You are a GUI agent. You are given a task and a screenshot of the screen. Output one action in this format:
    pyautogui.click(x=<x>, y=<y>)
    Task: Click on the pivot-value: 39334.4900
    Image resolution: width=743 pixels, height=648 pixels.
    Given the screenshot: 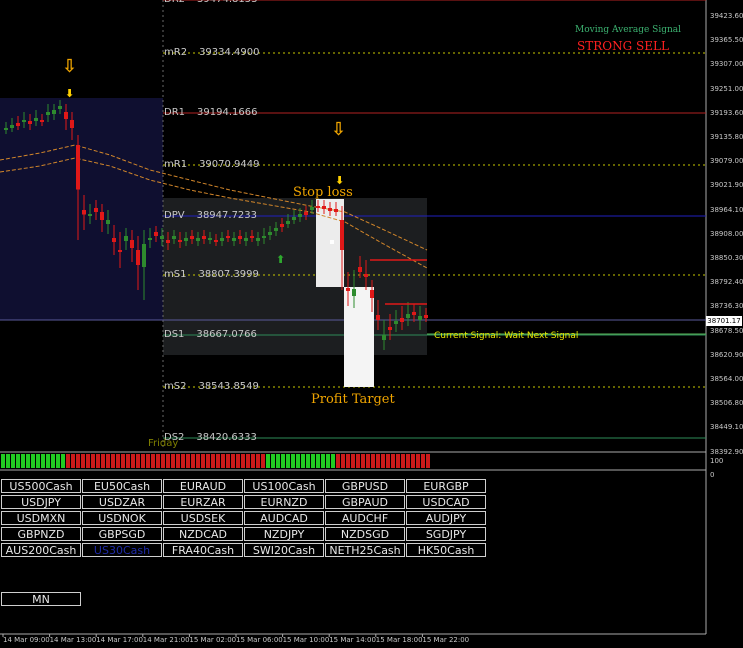 What is the action you would take?
    pyautogui.click(x=229, y=52)
    